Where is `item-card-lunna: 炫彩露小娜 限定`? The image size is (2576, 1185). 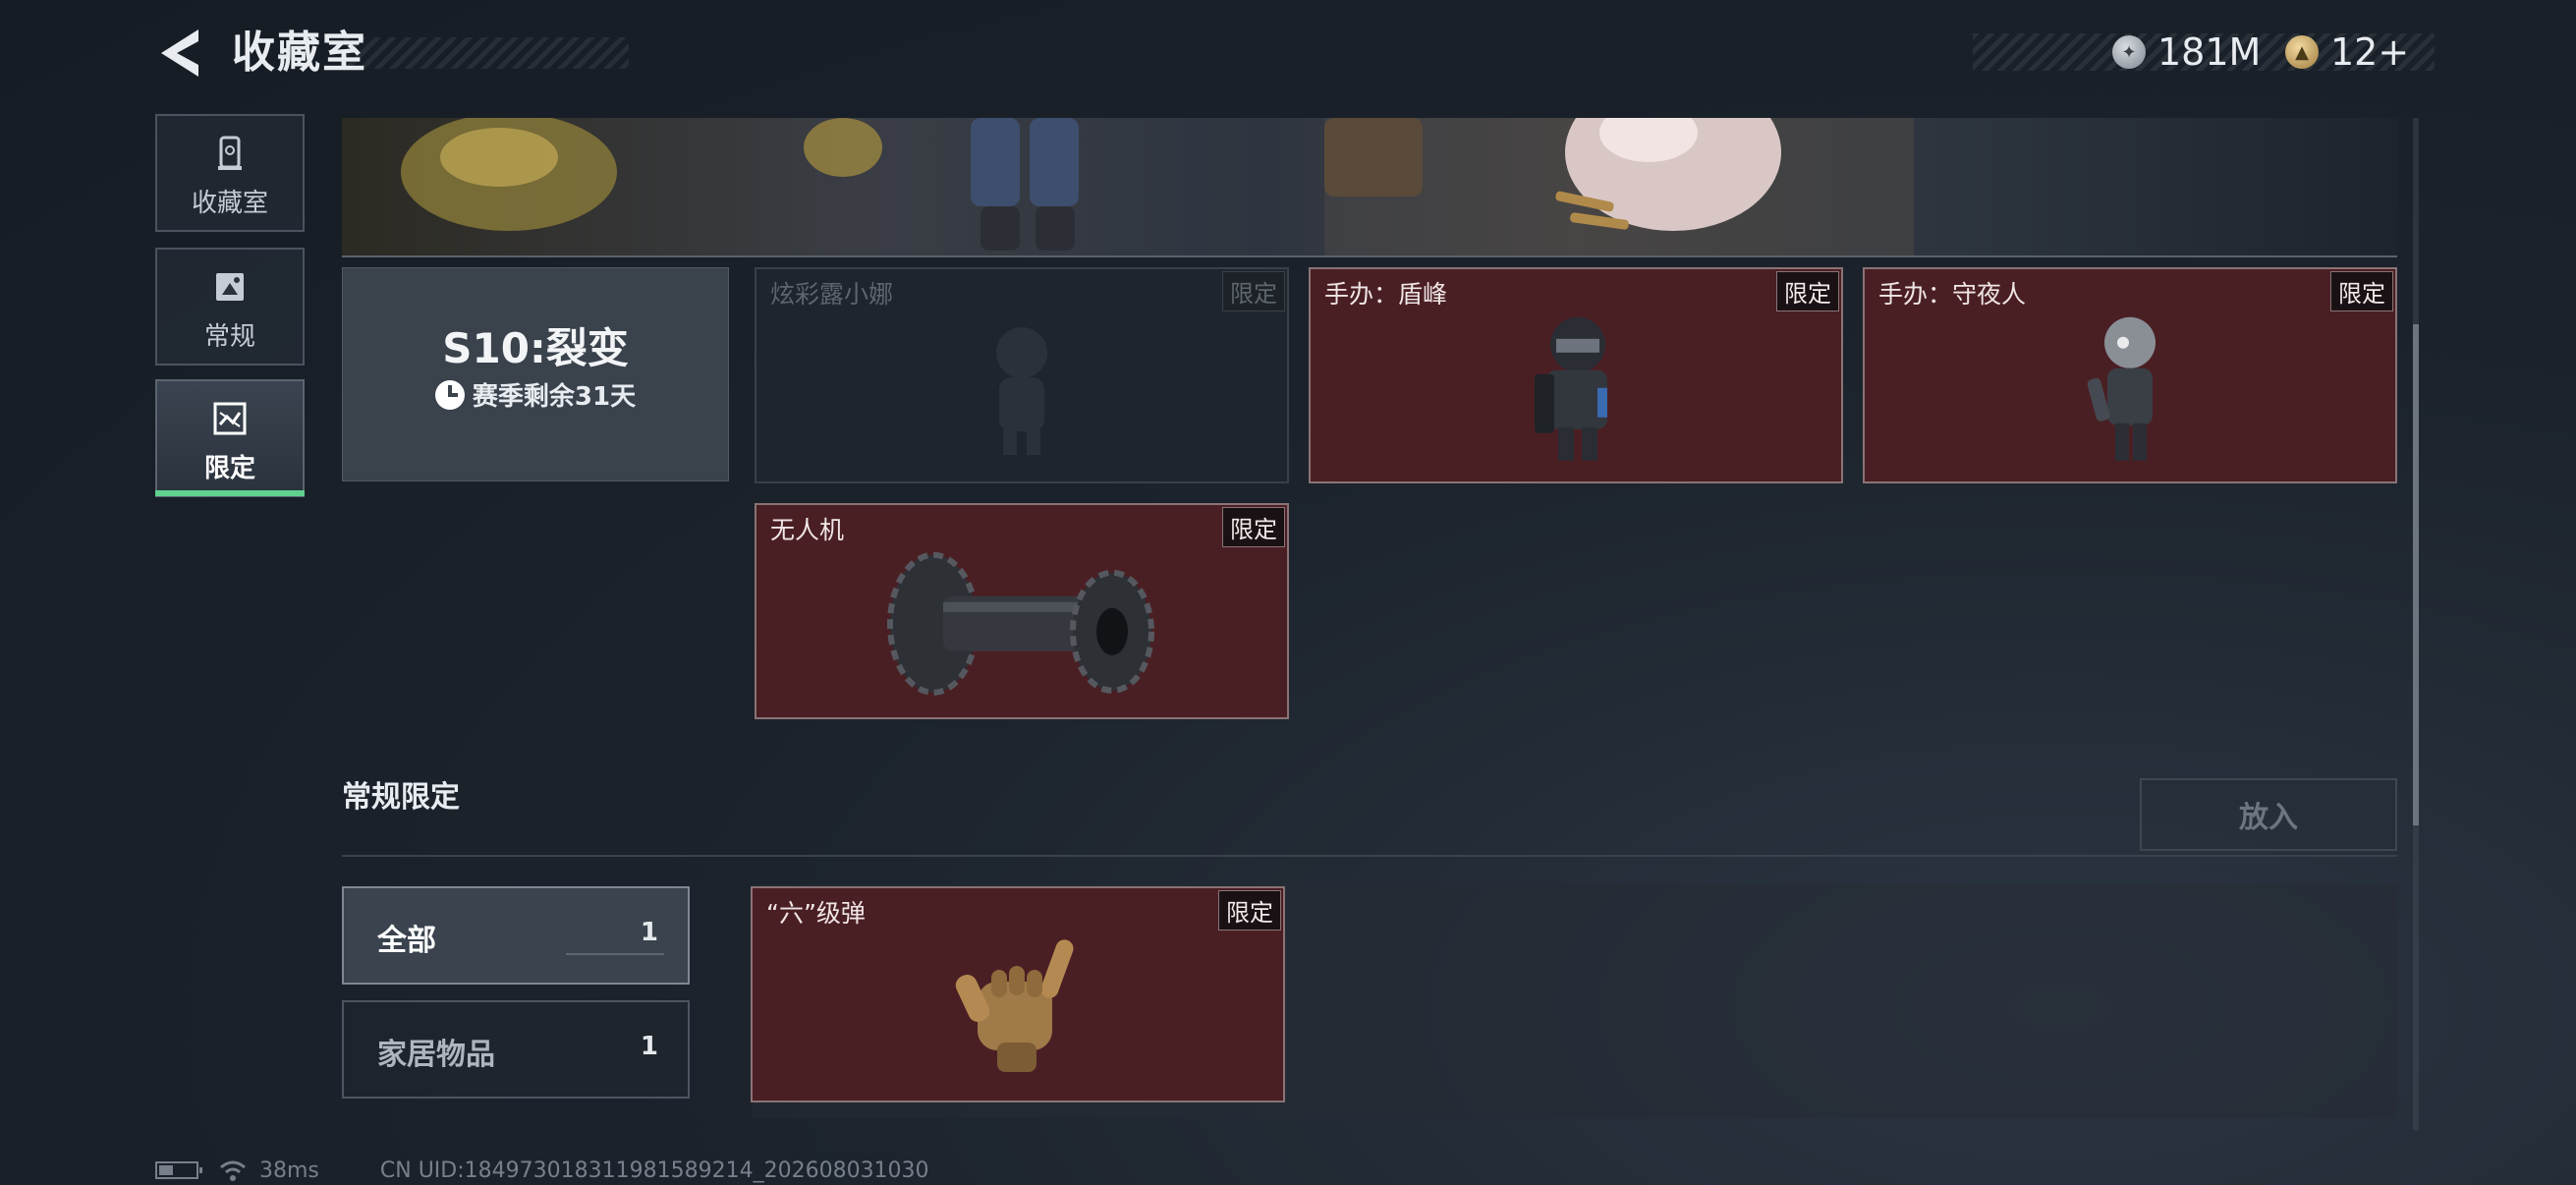
item-card-lunna: 炫彩露小娜 限定 is located at coordinates (1022, 375).